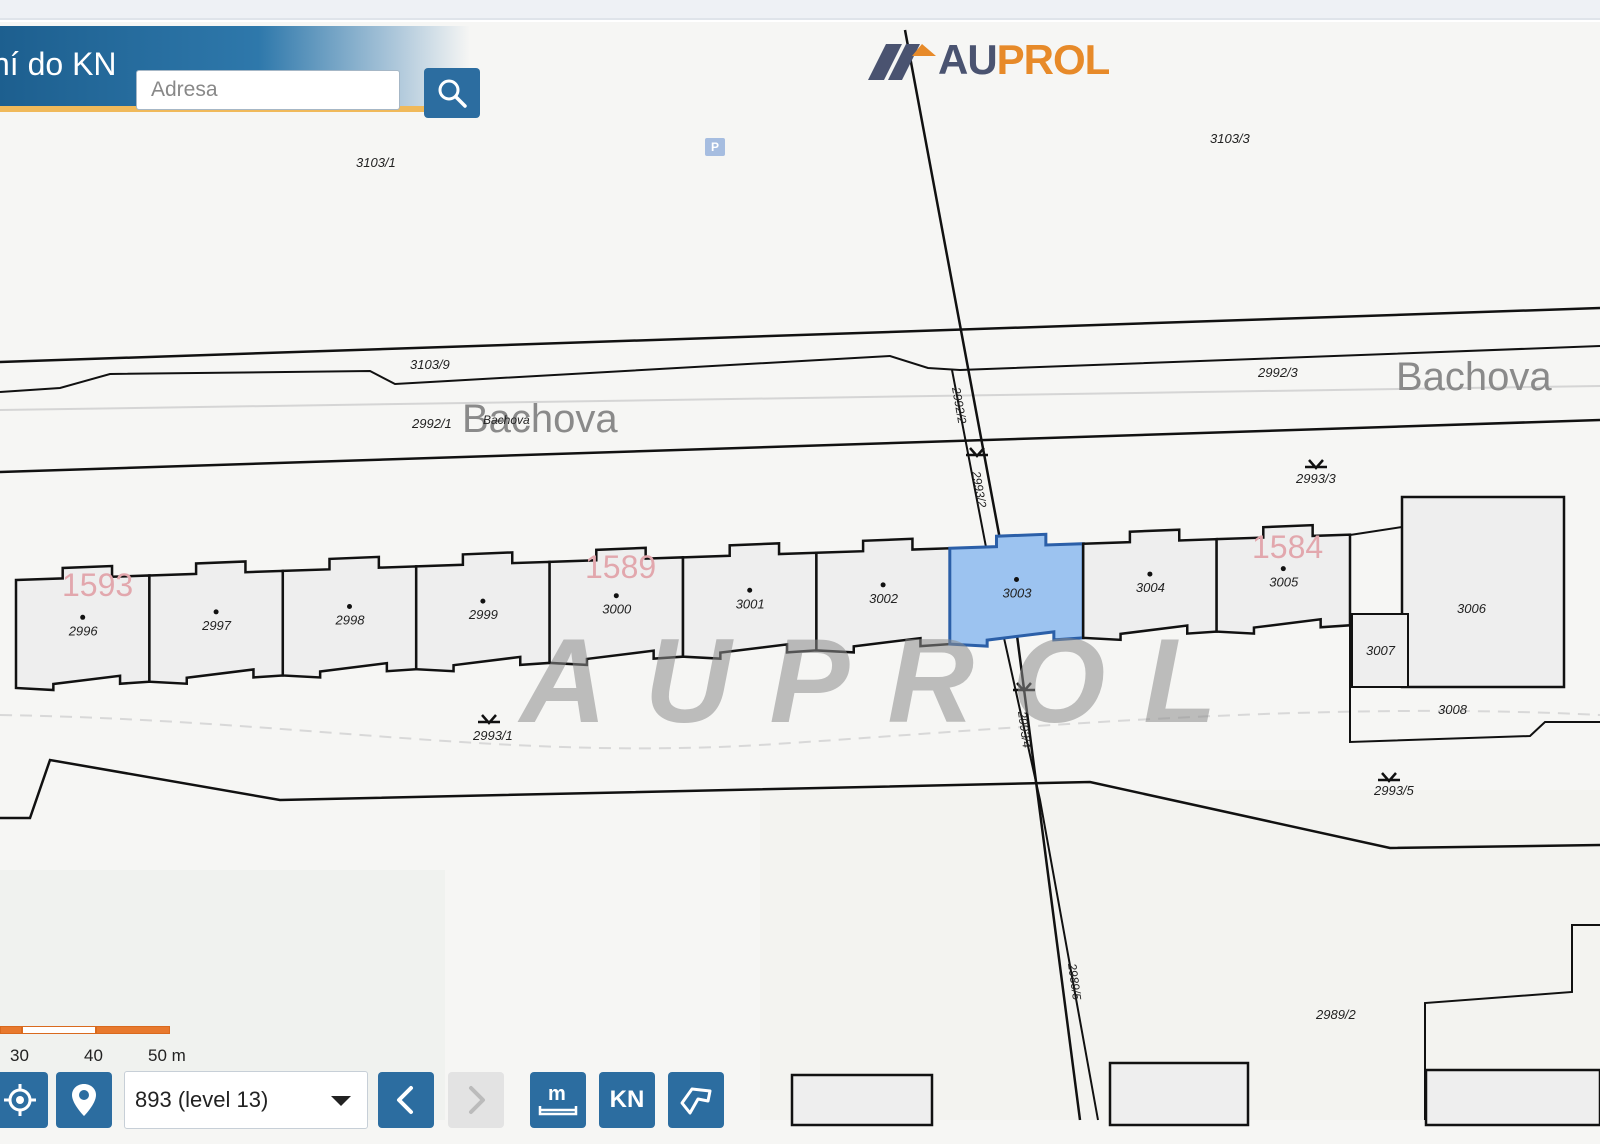  What do you see at coordinates (20, 1100) in the screenshot?
I see `crosshair-icon` at bounding box center [20, 1100].